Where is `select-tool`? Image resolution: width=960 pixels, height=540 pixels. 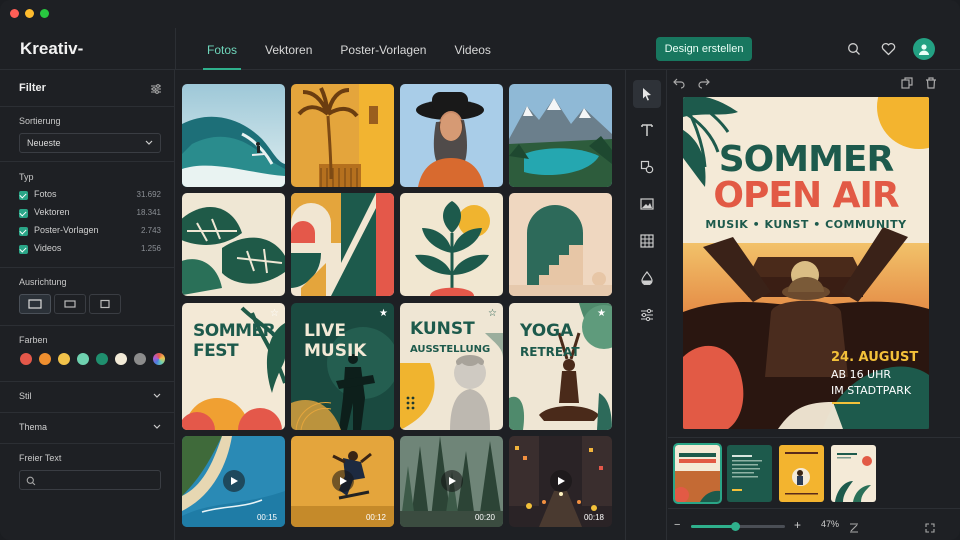 select-tool is located at coordinates (647, 94).